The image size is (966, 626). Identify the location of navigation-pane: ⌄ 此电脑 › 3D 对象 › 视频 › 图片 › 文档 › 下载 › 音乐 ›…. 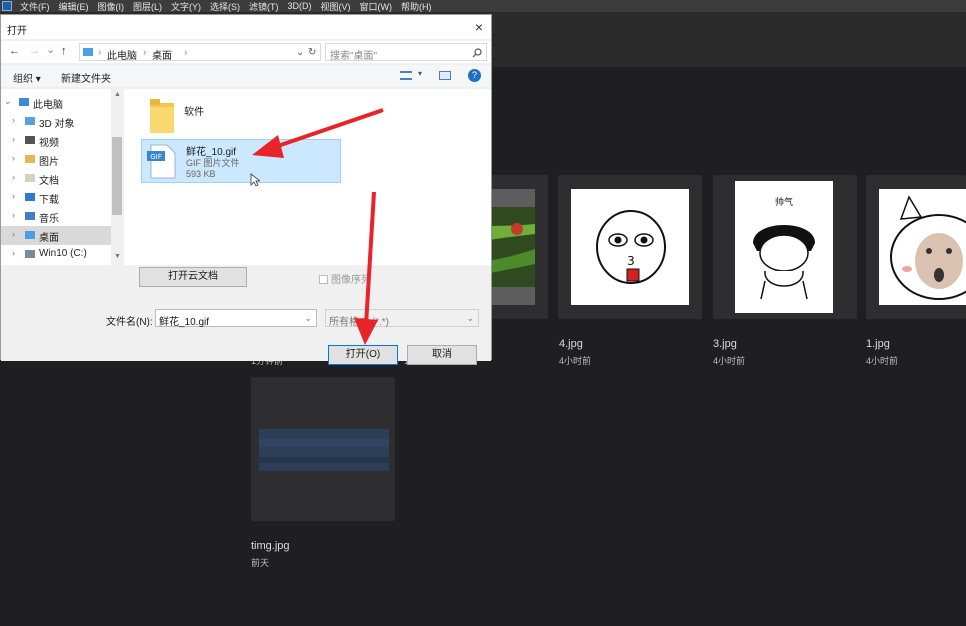
(62, 177).